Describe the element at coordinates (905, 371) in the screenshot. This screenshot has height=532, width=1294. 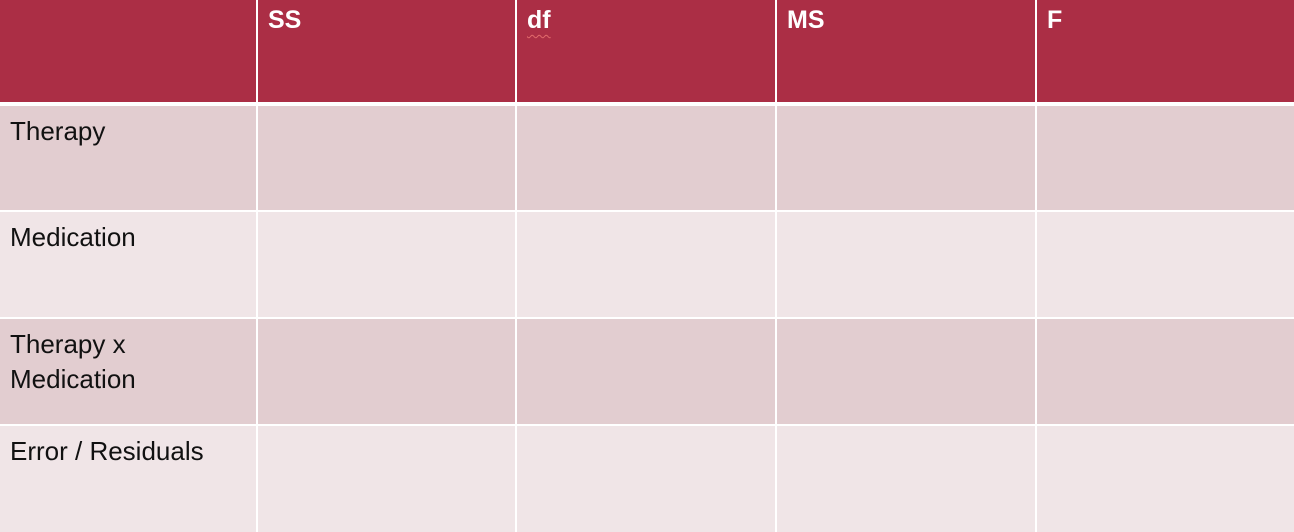
I see `cell-interaction-ms` at that location.